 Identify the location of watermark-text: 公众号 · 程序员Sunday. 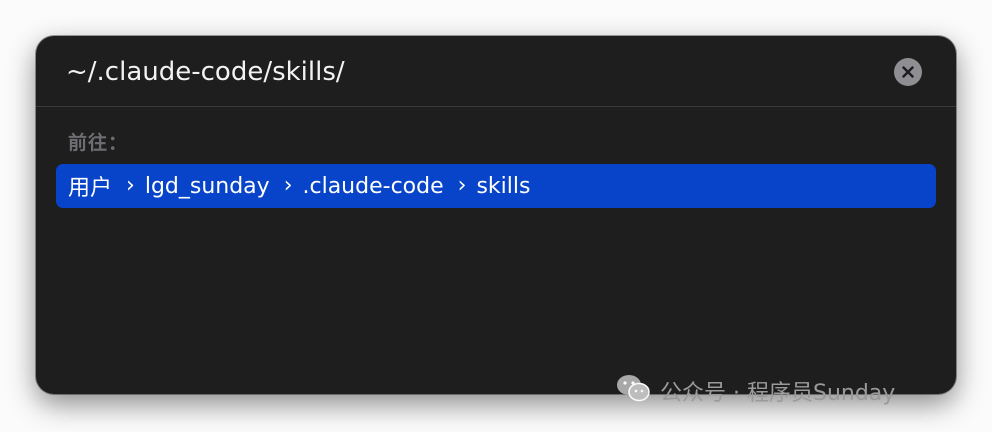
(778, 393).